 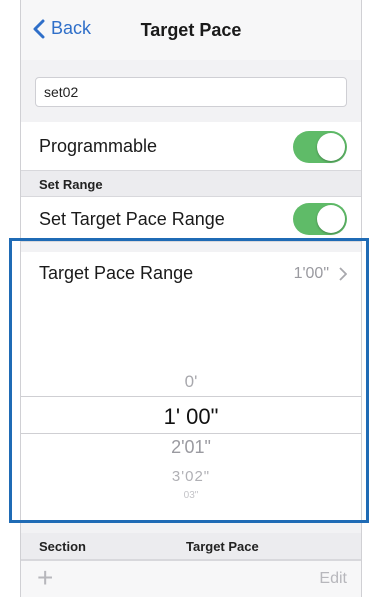 I want to click on programmable-toggle, so click(x=320, y=147).